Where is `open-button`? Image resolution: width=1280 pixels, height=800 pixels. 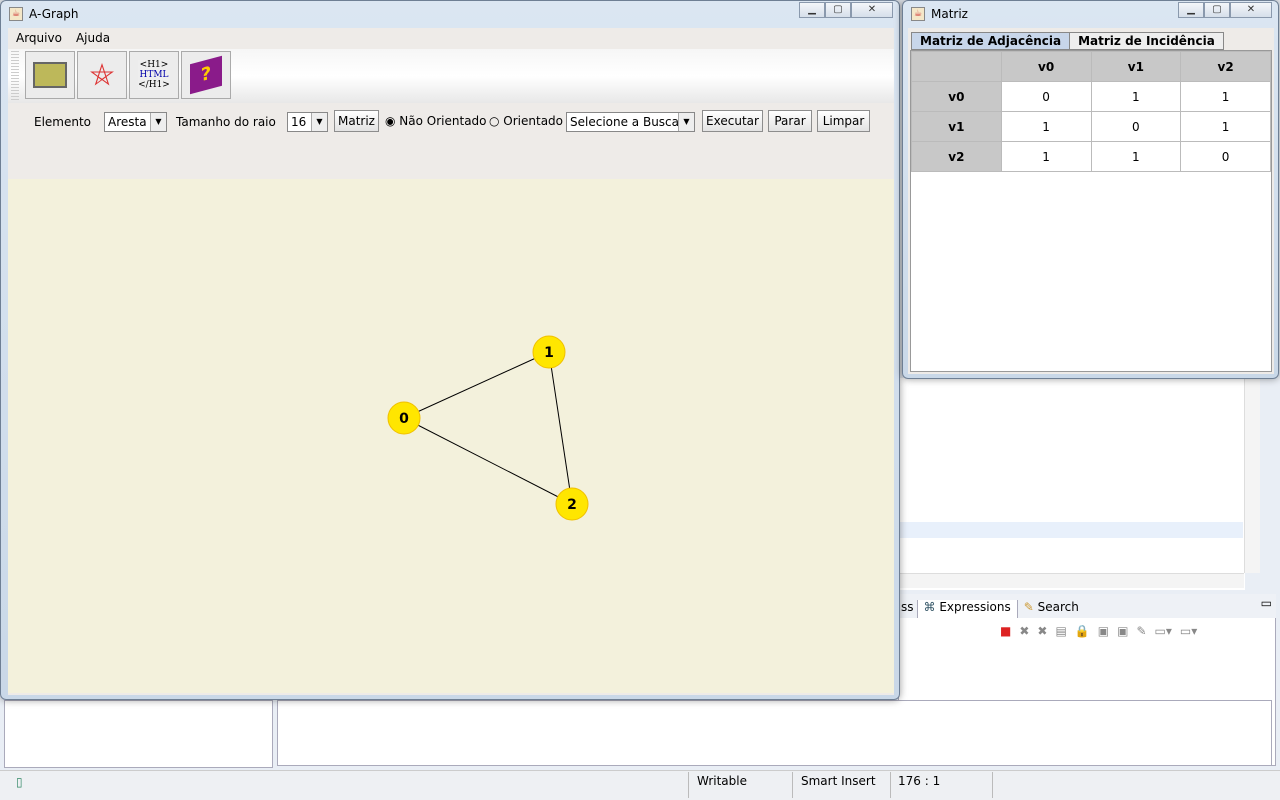 open-button is located at coordinates (50, 75).